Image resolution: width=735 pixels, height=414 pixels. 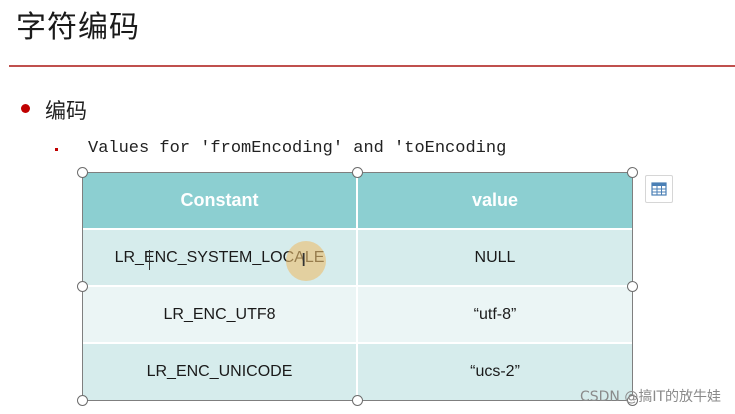 I want to click on resize-handle-top-right, so click(x=632, y=172).